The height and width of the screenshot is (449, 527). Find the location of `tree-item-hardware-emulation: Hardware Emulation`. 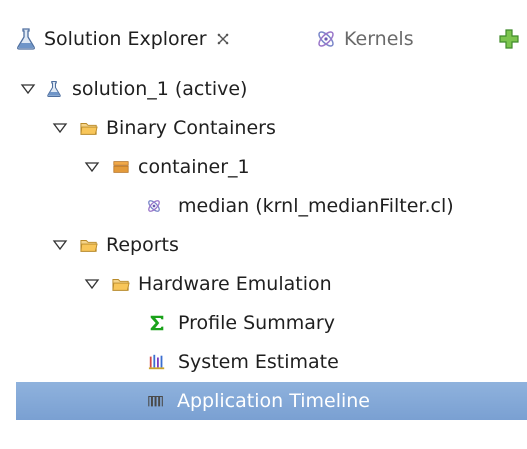

tree-item-hardware-emulation: Hardware Emulation is located at coordinates (263, 284).